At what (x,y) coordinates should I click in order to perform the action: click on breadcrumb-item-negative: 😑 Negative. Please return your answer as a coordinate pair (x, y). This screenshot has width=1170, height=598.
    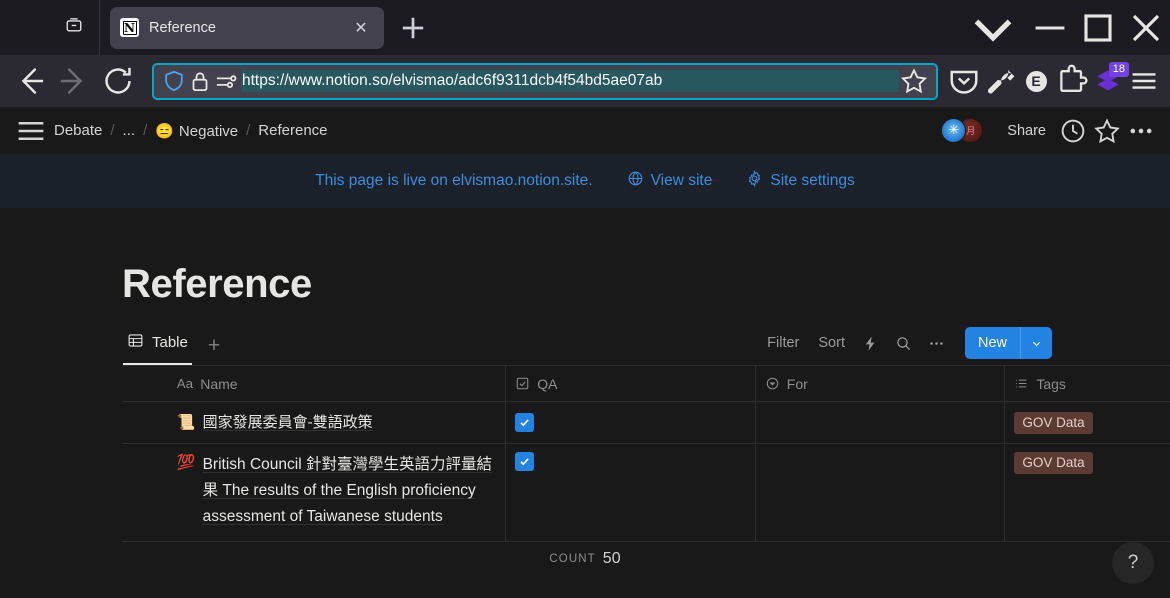
    Looking at the image, I should click on (196, 131).